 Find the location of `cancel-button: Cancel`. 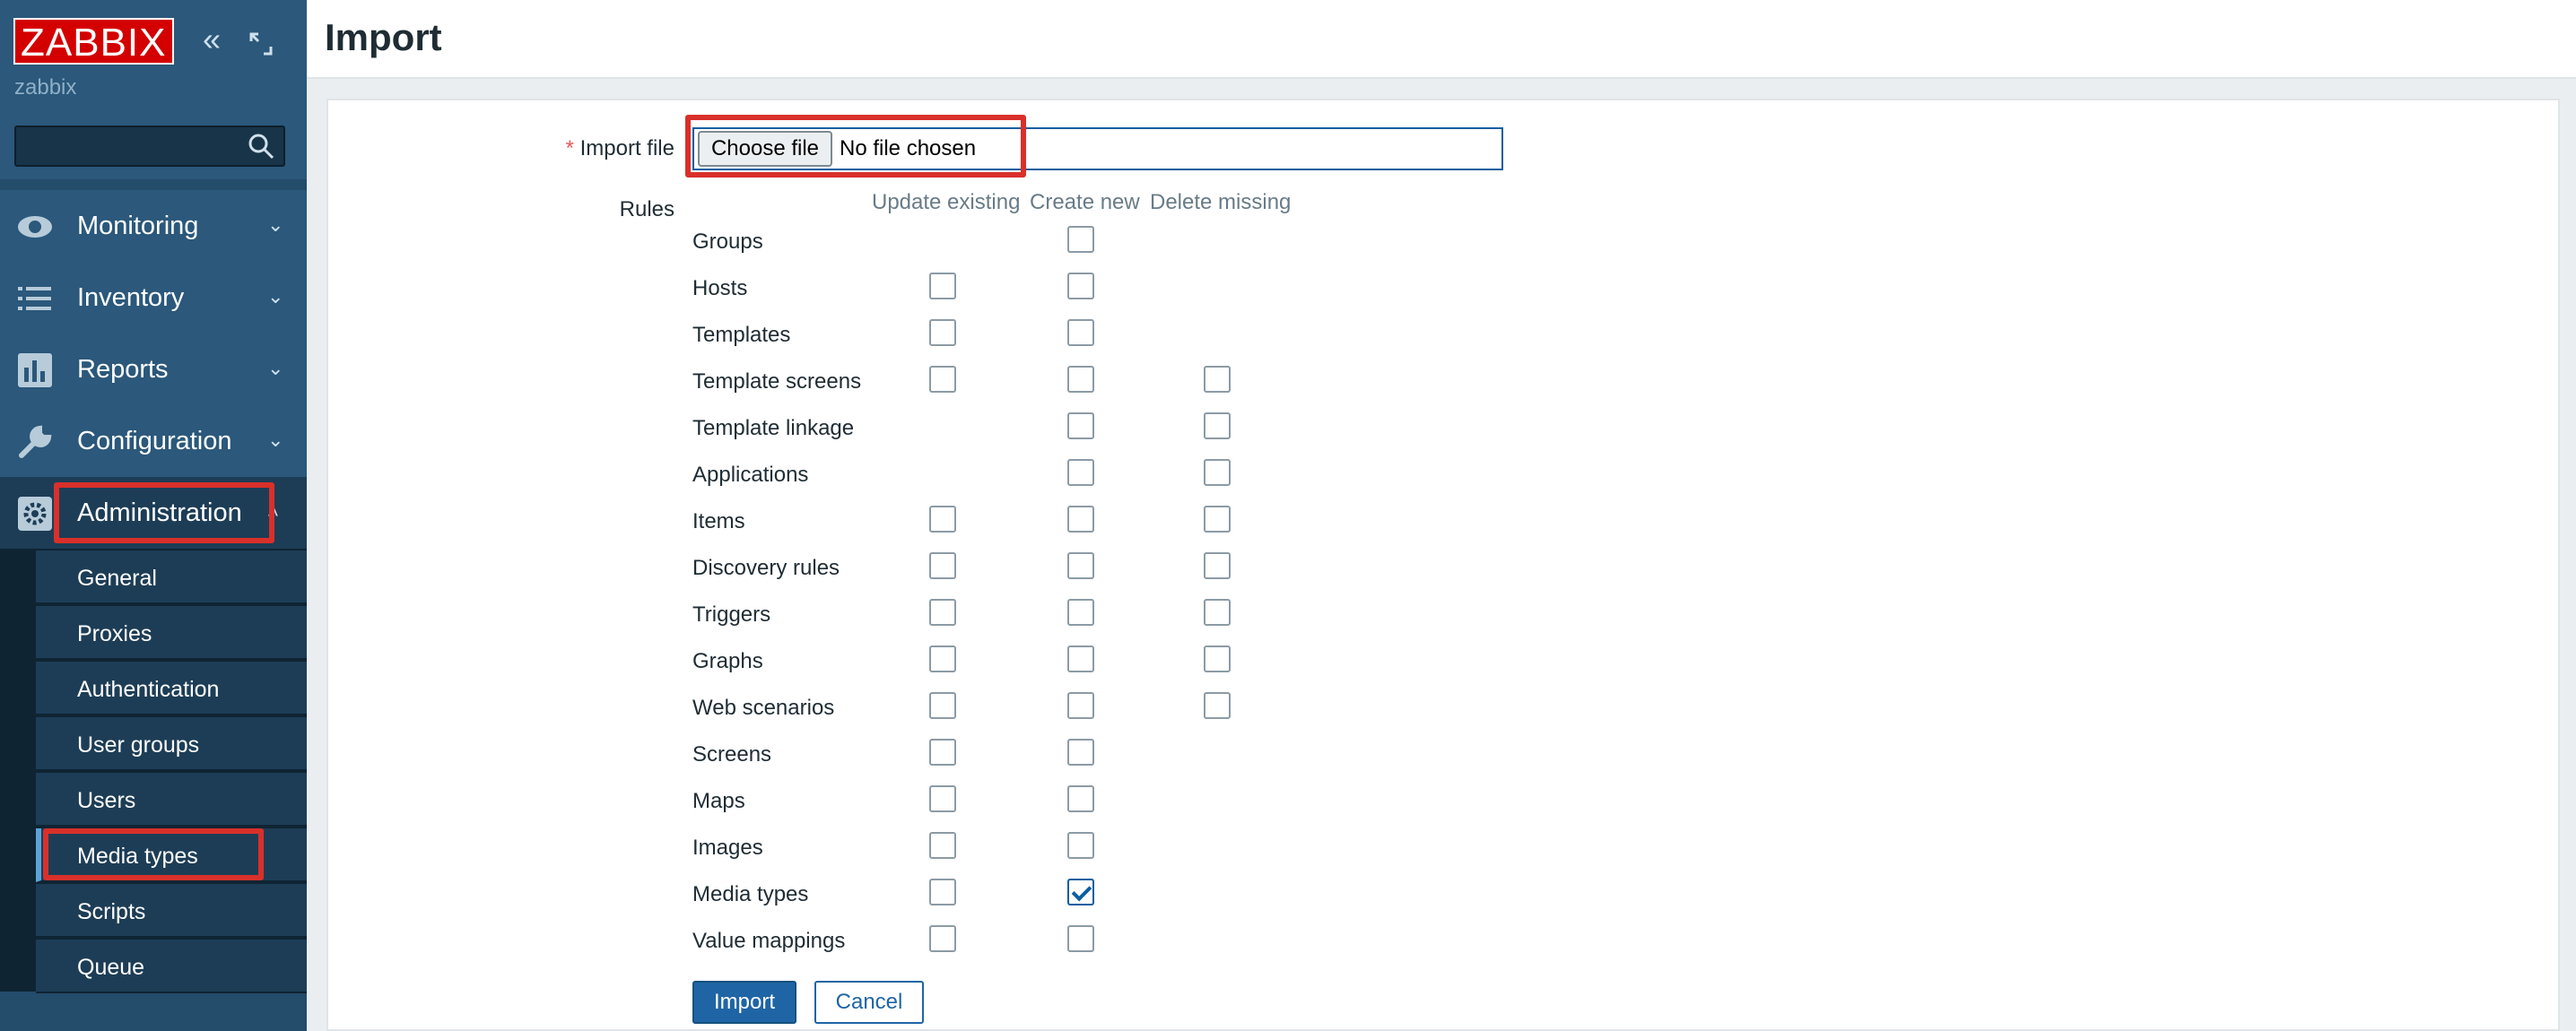

cancel-button: Cancel is located at coordinates (869, 1002).